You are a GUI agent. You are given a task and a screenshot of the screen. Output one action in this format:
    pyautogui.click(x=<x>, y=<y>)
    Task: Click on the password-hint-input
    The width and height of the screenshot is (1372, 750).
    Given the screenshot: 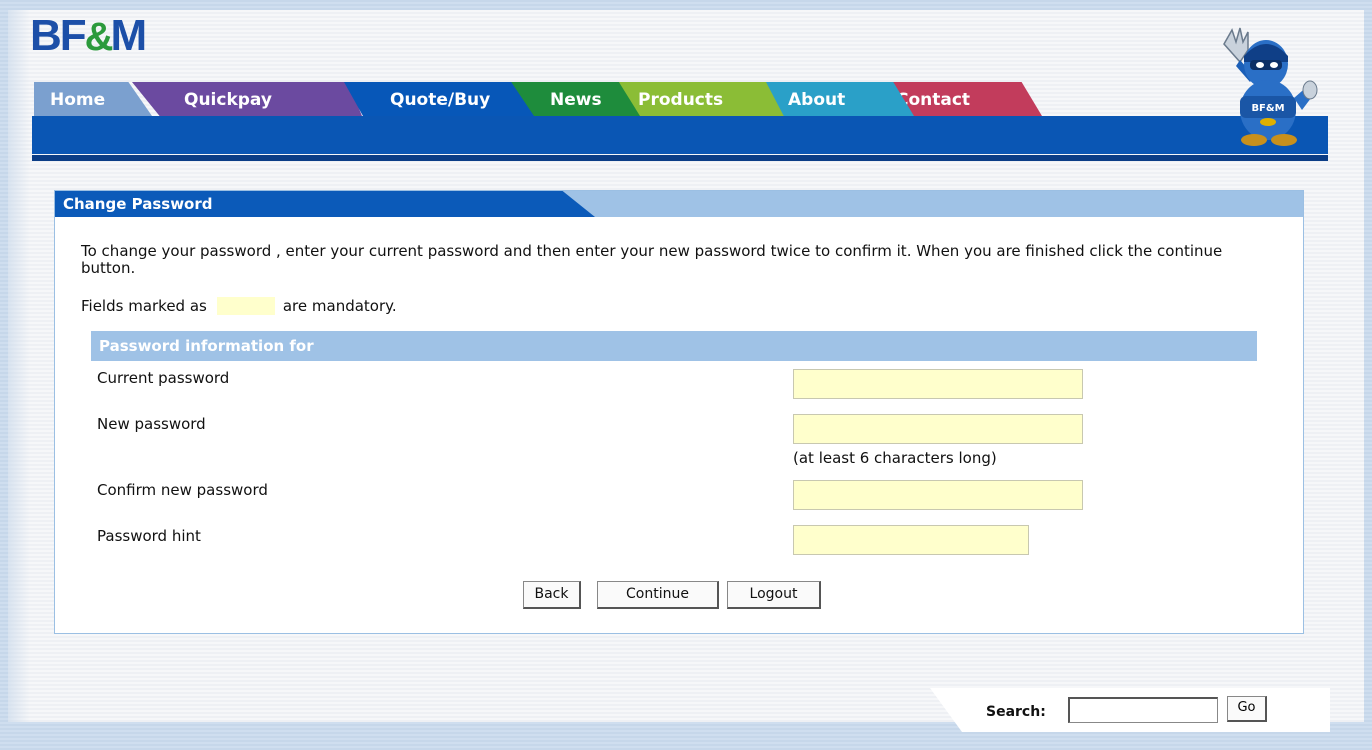 What is the action you would take?
    pyautogui.click(x=911, y=540)
    